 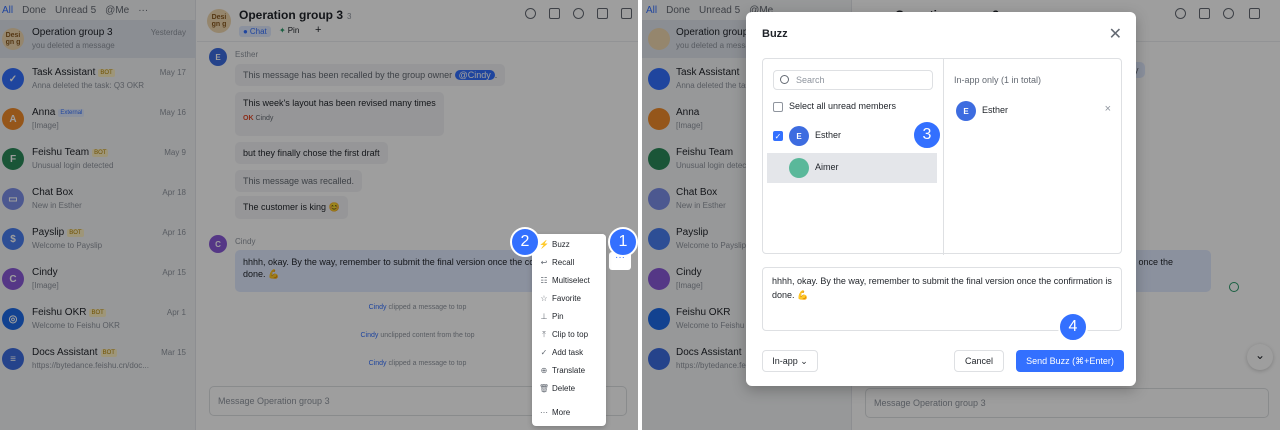 I want to click on cancel-button: Cancel, so click(x=979, y=361).